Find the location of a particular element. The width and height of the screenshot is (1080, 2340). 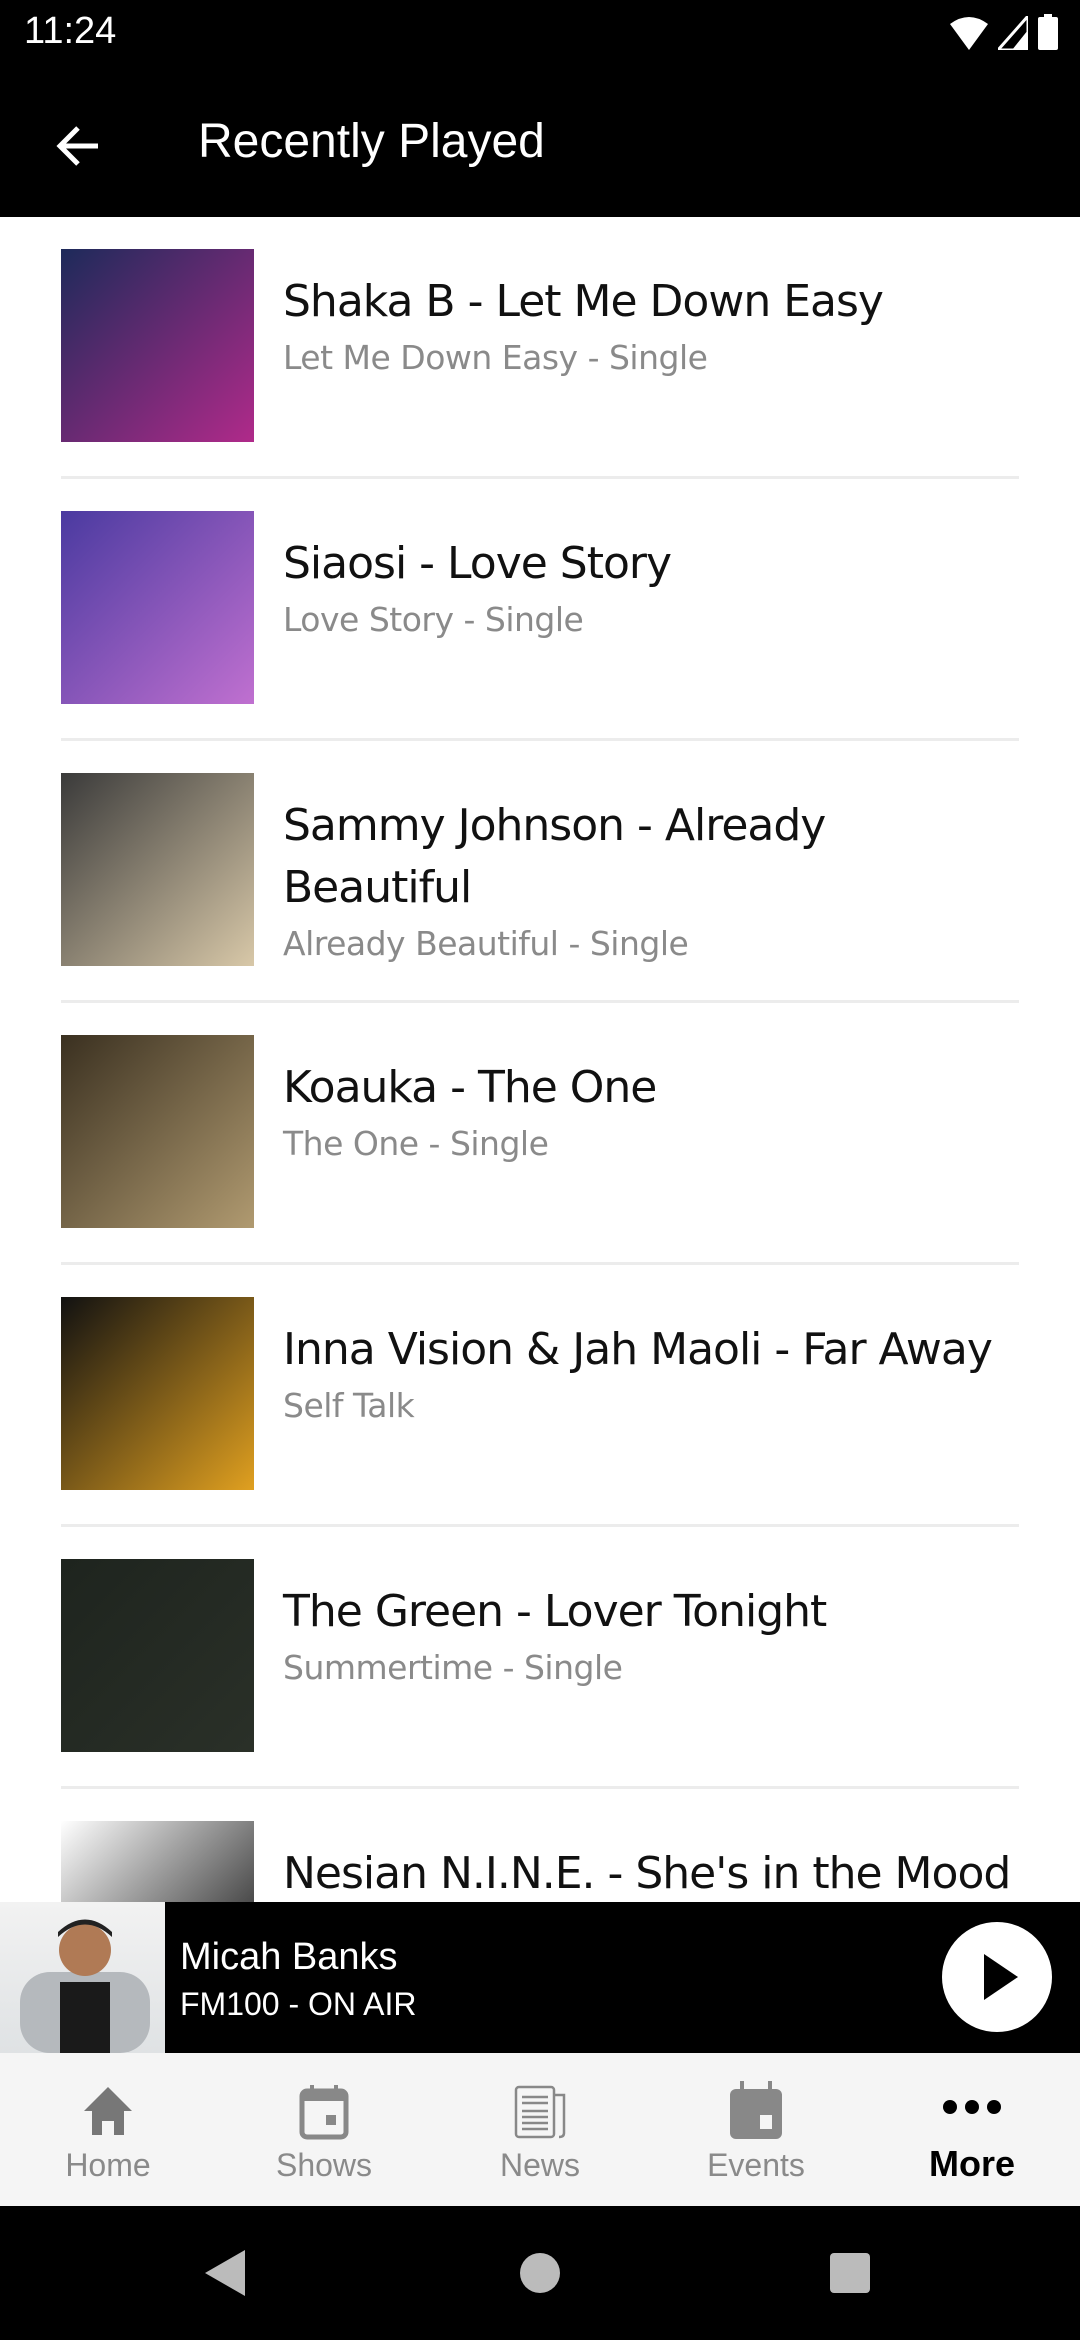

track-subtitle: Let Me Down Easy - Single is located at coordinates (495, 357).